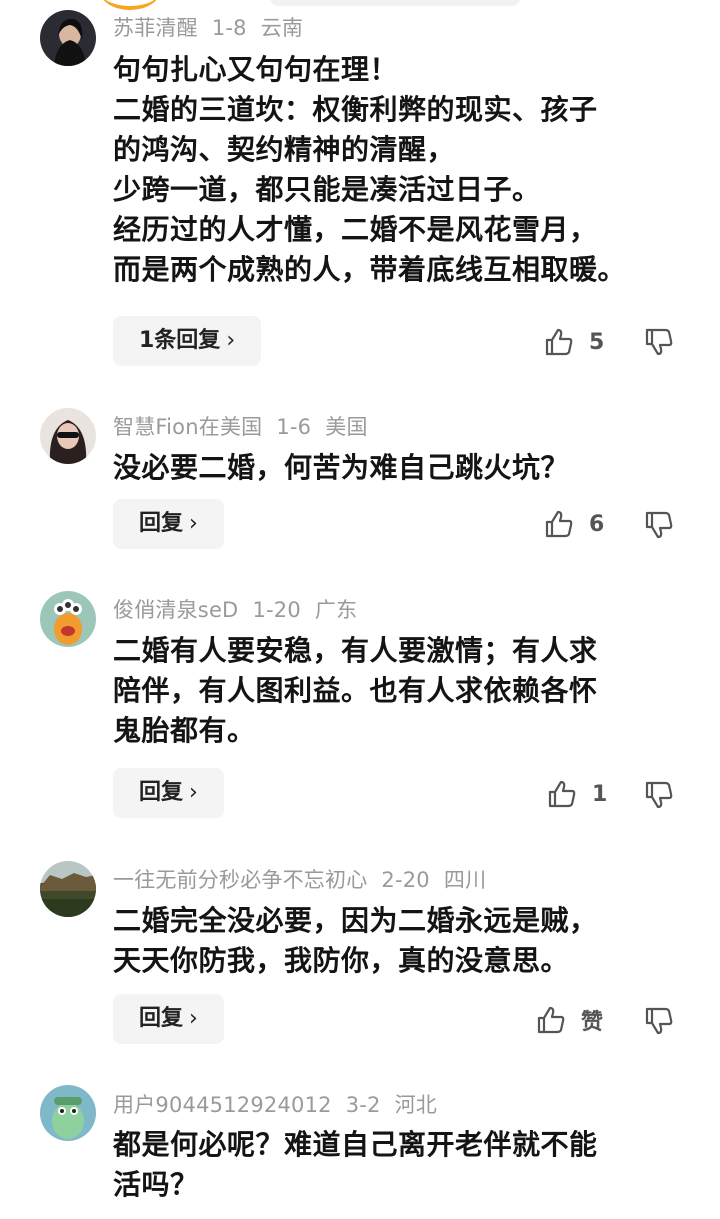  I want to click on like-count: 5, so click(597, 342).